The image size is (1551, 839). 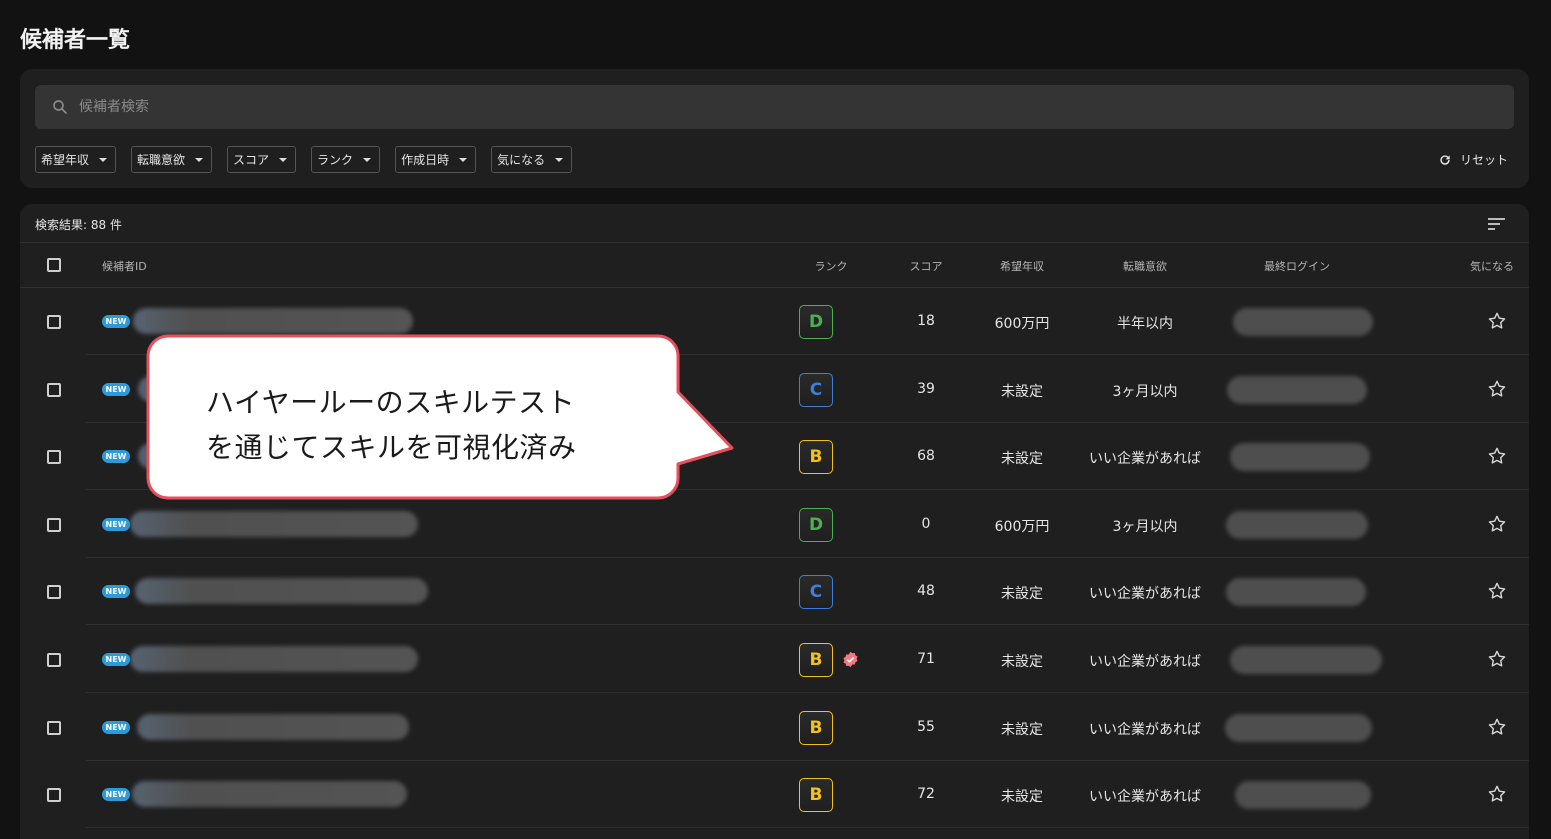 I want to click on row-divider, so click(x=807, y=828).